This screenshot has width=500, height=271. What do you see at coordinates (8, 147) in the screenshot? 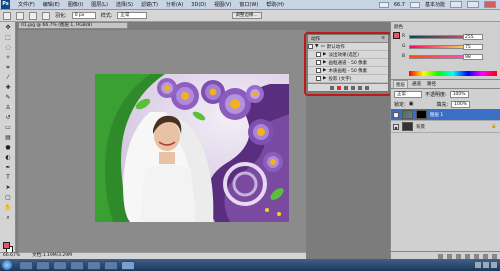
I see `blur-tool-icon: ●` at bounding box center [8, 147].